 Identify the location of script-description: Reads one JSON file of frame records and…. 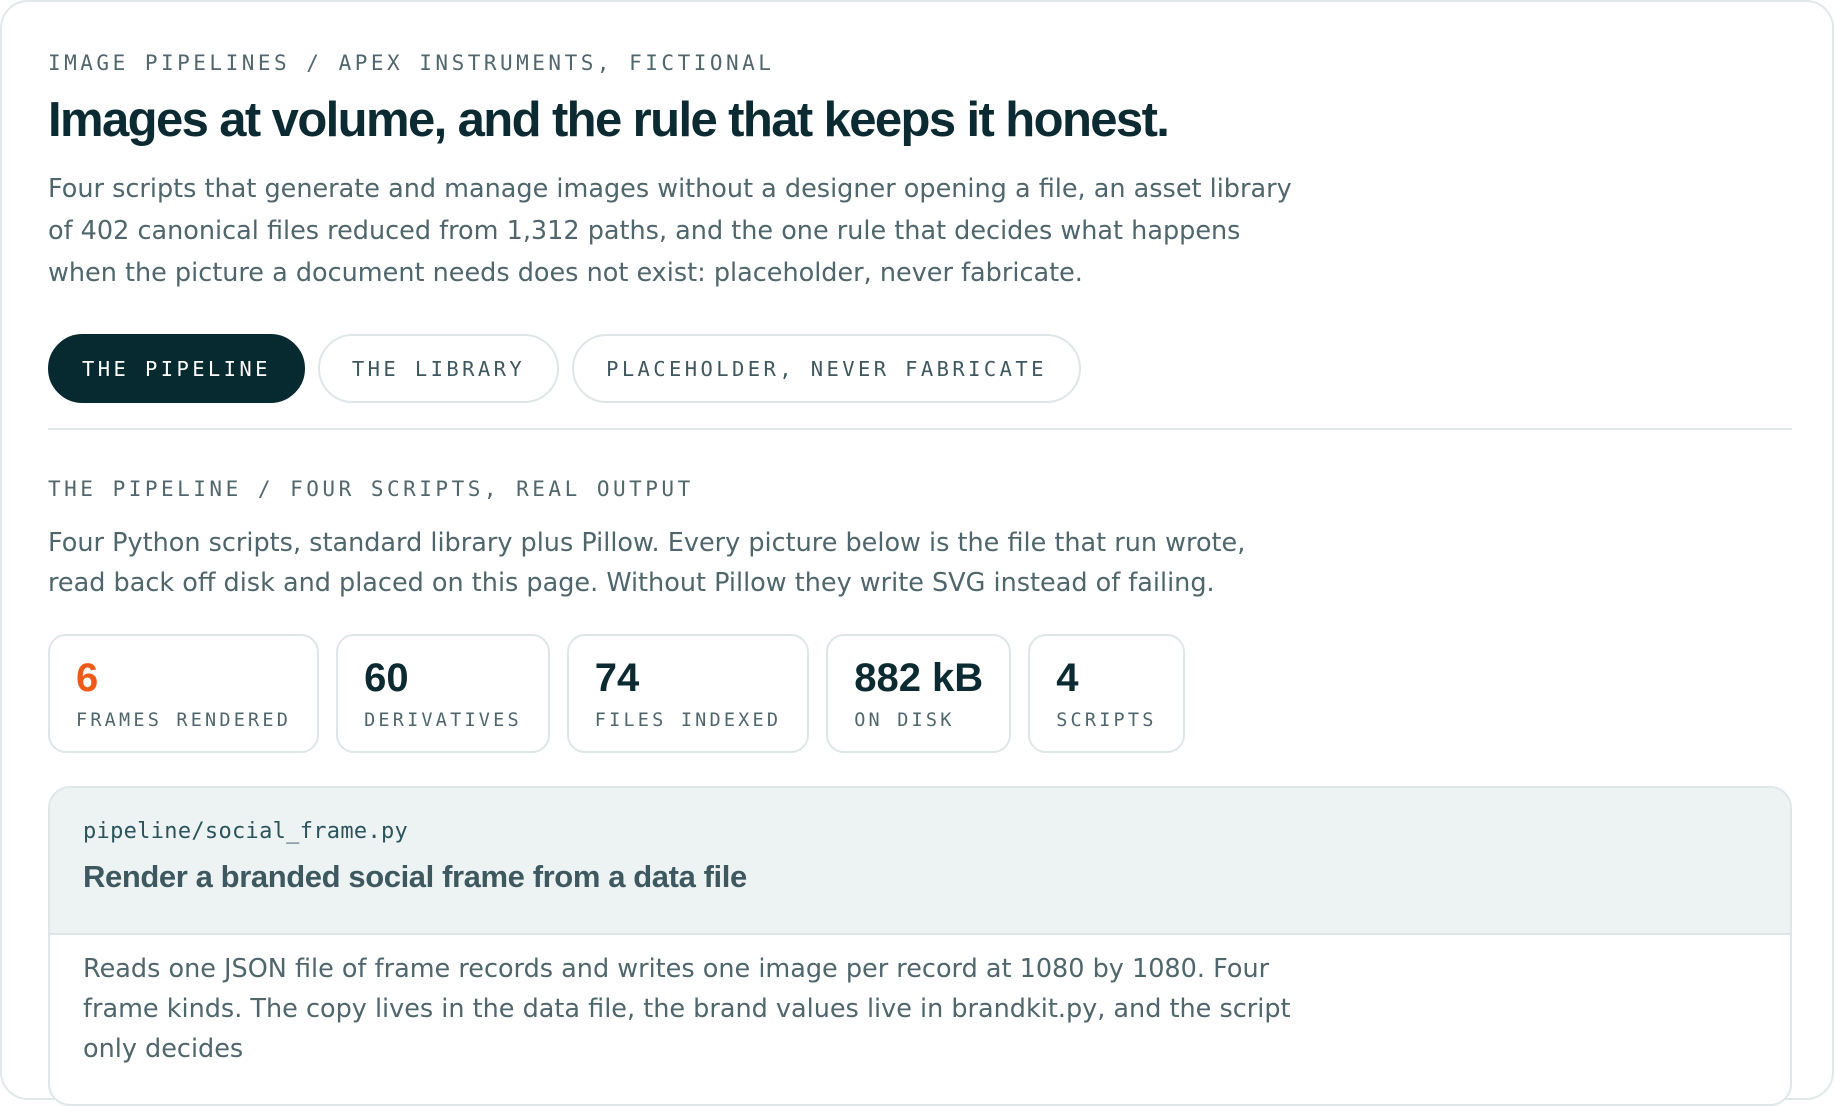
(687, 1009).